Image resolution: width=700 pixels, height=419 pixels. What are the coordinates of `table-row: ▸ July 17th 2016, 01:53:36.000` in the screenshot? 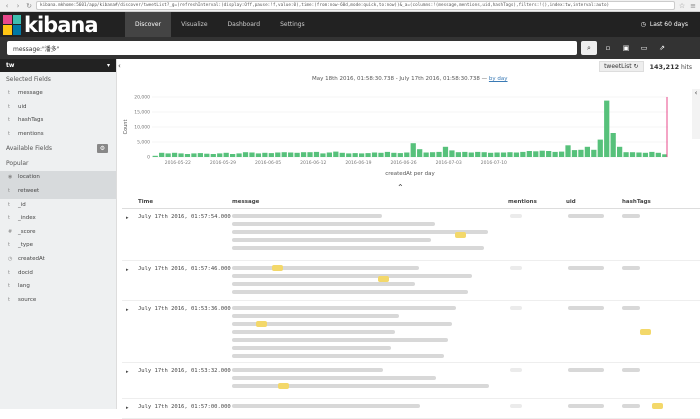 It's located at (411, 332).